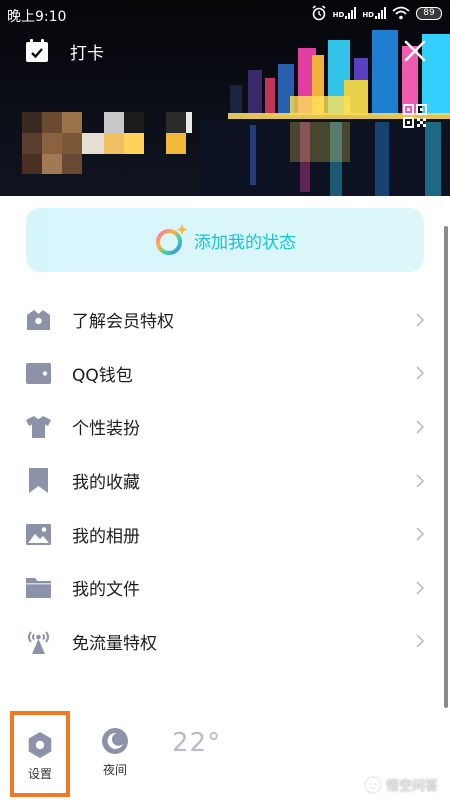  What do you see at coordinates (225, 374) in the screenshot?
I see `menu-item-wallet: QQ钱包` at bounding box center [225, 374].